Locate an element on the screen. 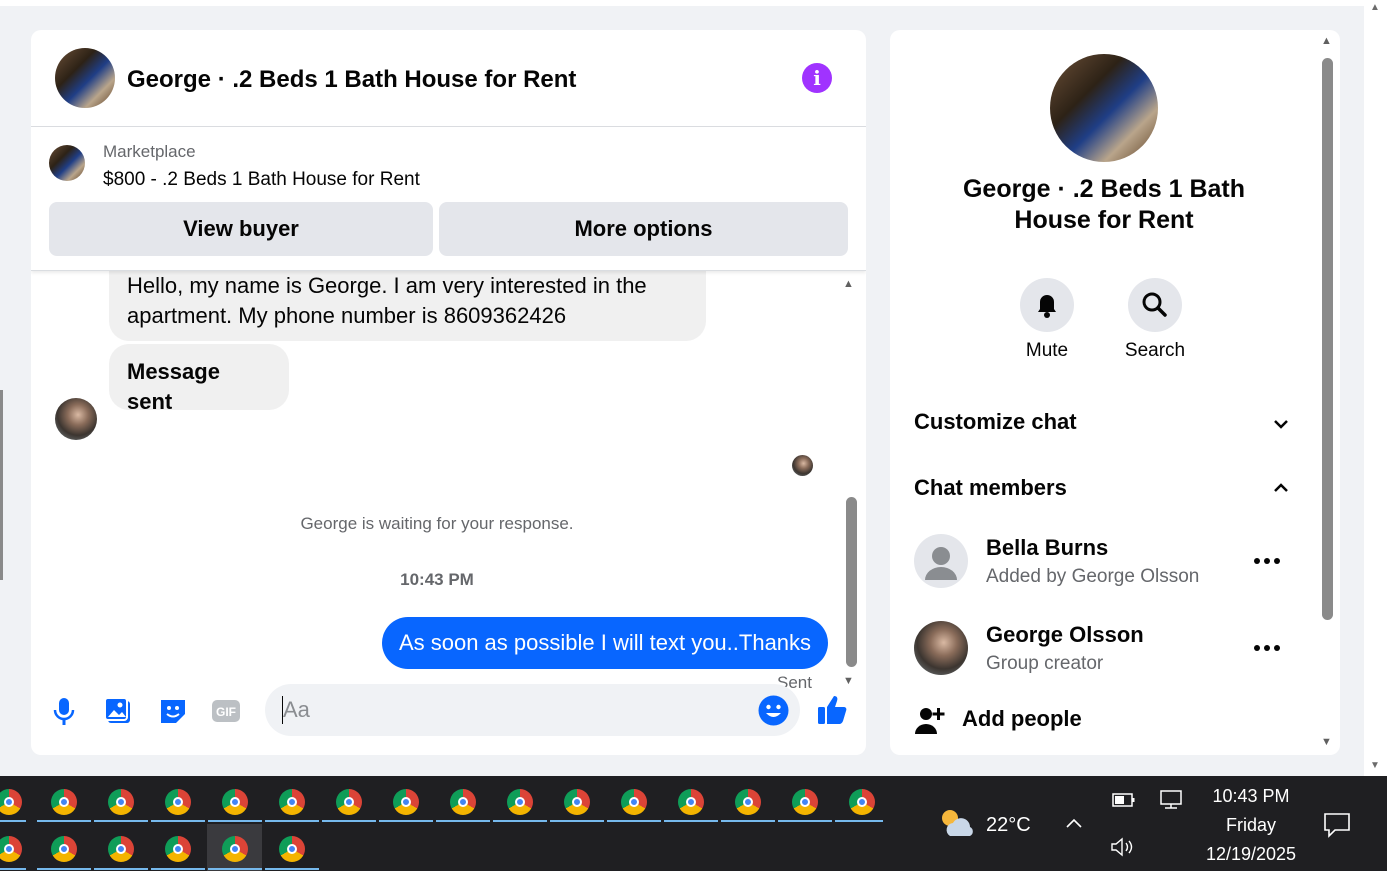 This screenshot has width=1387, height=871. chevron-down-icon is located at coordinates (1281, 424).